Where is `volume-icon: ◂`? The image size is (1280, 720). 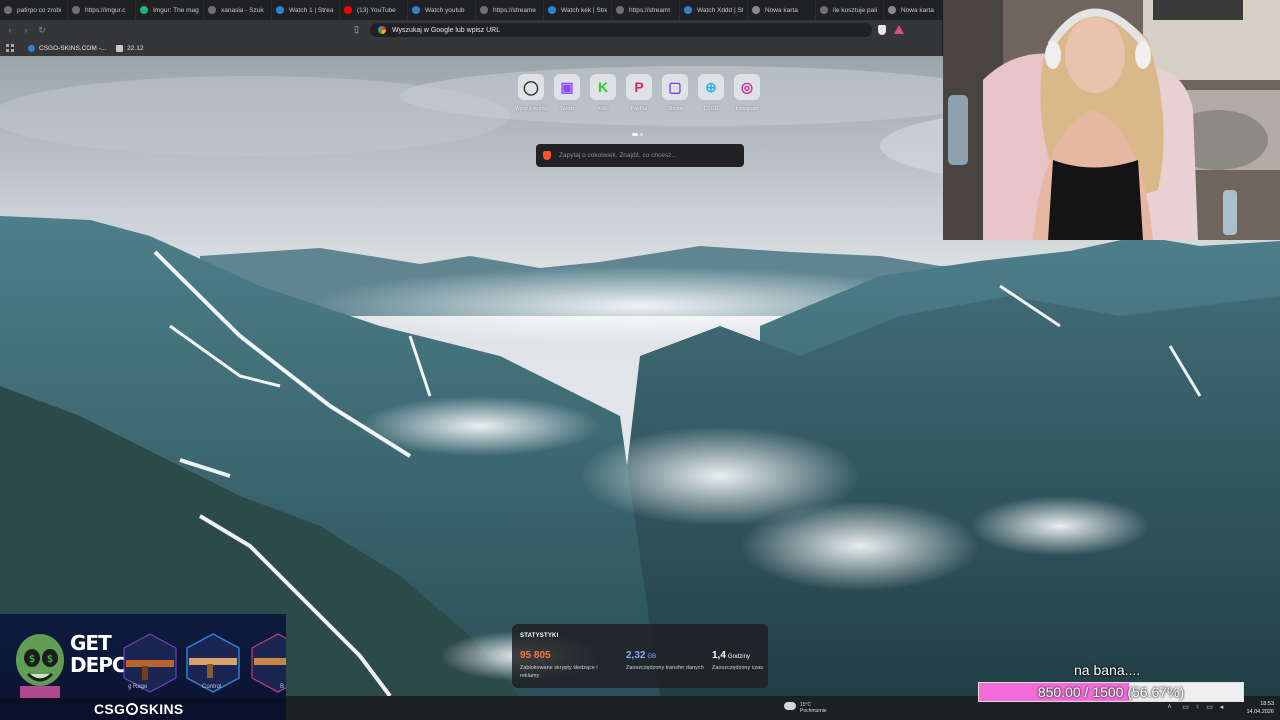
volume-icon: ◂ is located at coordinates (1221, 707).